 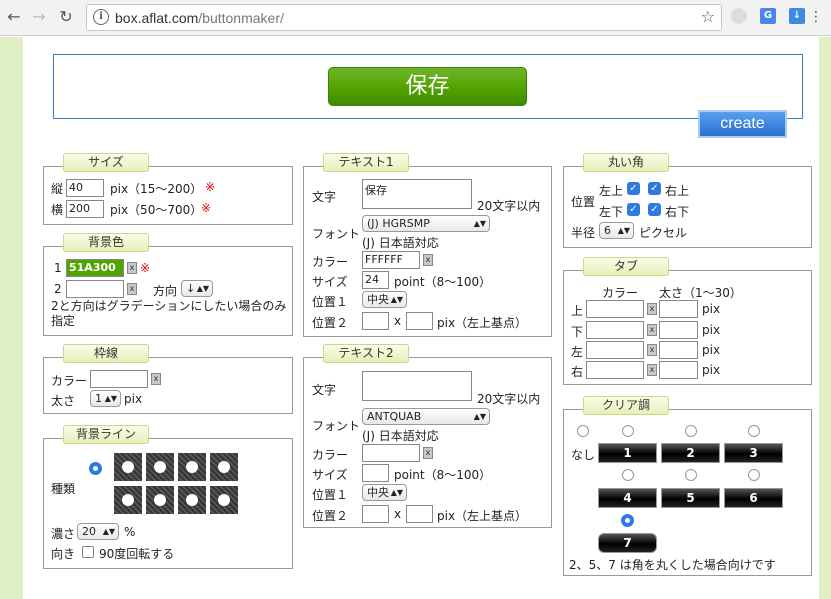 I want to click on tab-top-size-input, so click(x=678, y=309).